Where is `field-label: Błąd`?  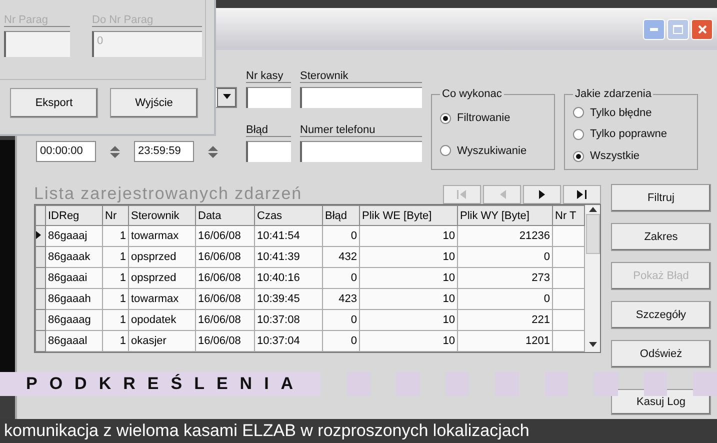
field-label: Błąd is located at coordinates (268, 130).